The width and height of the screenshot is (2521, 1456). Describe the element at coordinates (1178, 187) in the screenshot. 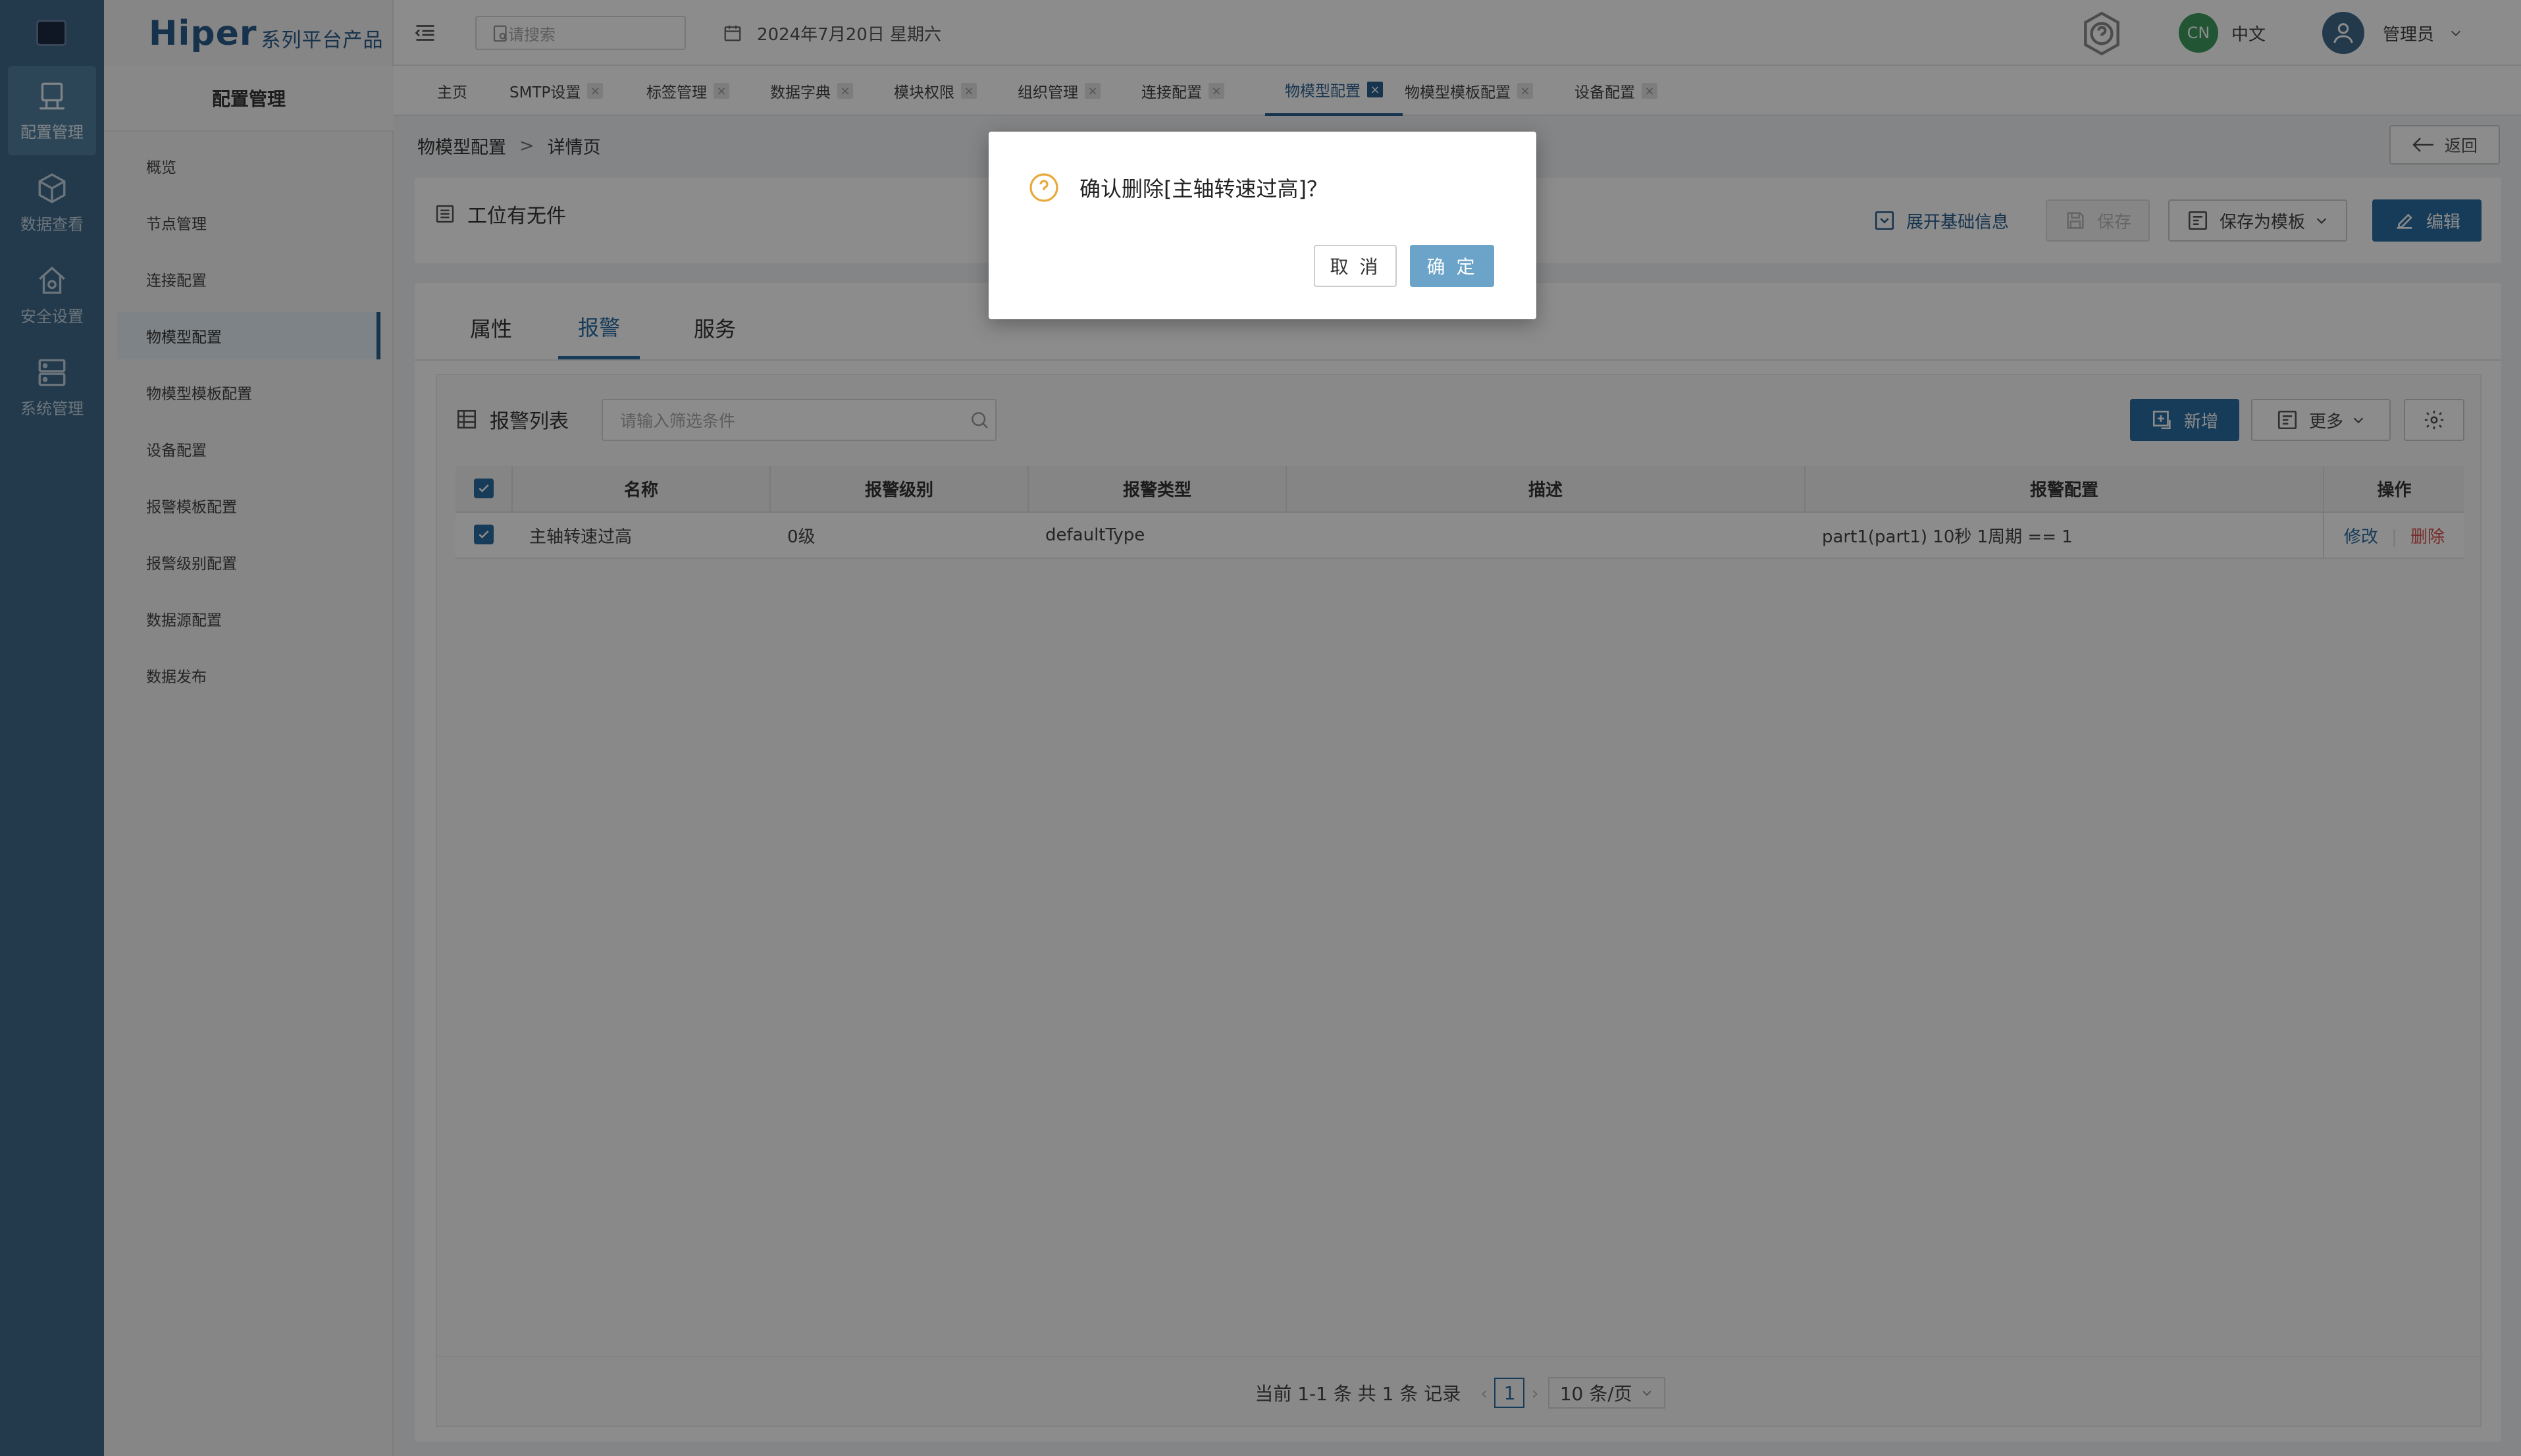

I see `dialog-message: 确认删除[主轴转速过高]？` at that location.